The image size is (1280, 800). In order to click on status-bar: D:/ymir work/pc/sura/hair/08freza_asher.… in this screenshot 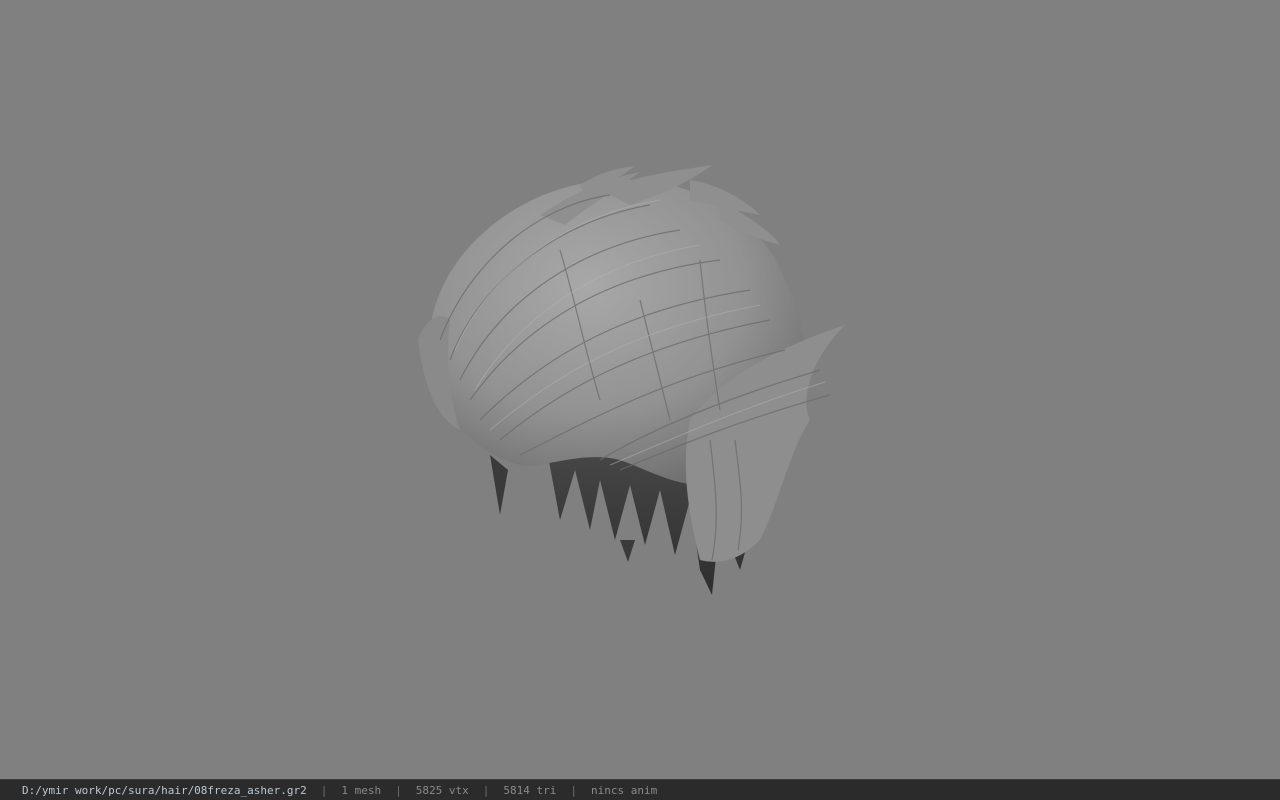, I will do `click(640, 789)`.